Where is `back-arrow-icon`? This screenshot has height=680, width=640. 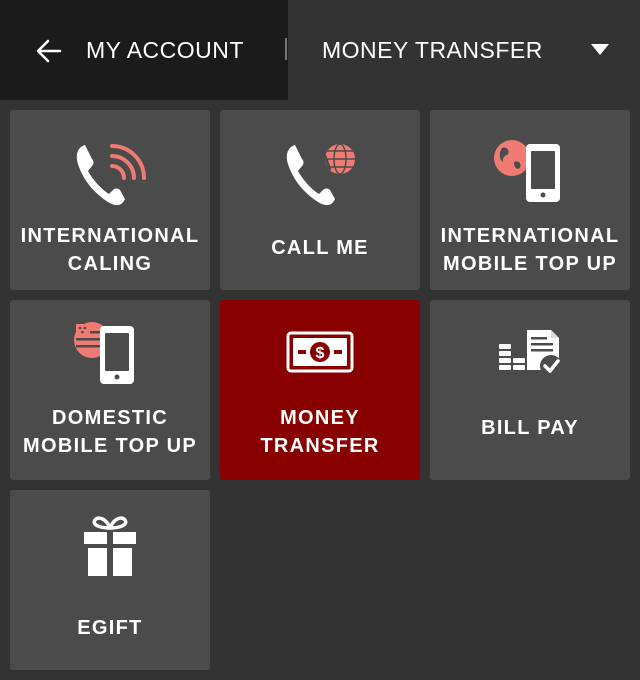
back-arrow-icon is located at coordinates (49, 51).